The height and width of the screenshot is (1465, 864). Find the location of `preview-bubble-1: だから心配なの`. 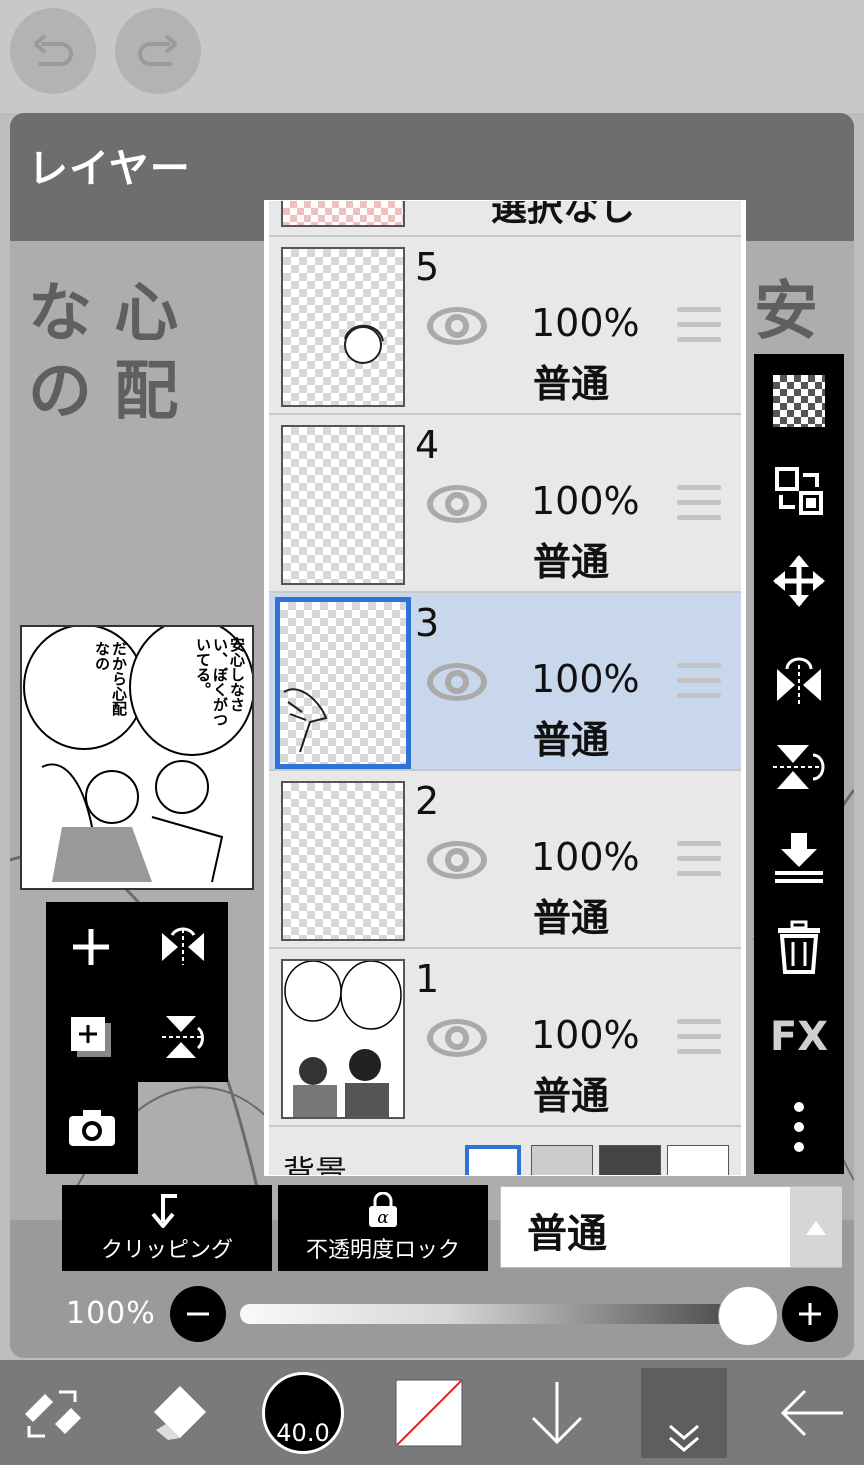

preview-bubble-1: だから心配なの is located at coordinates (110, 678).